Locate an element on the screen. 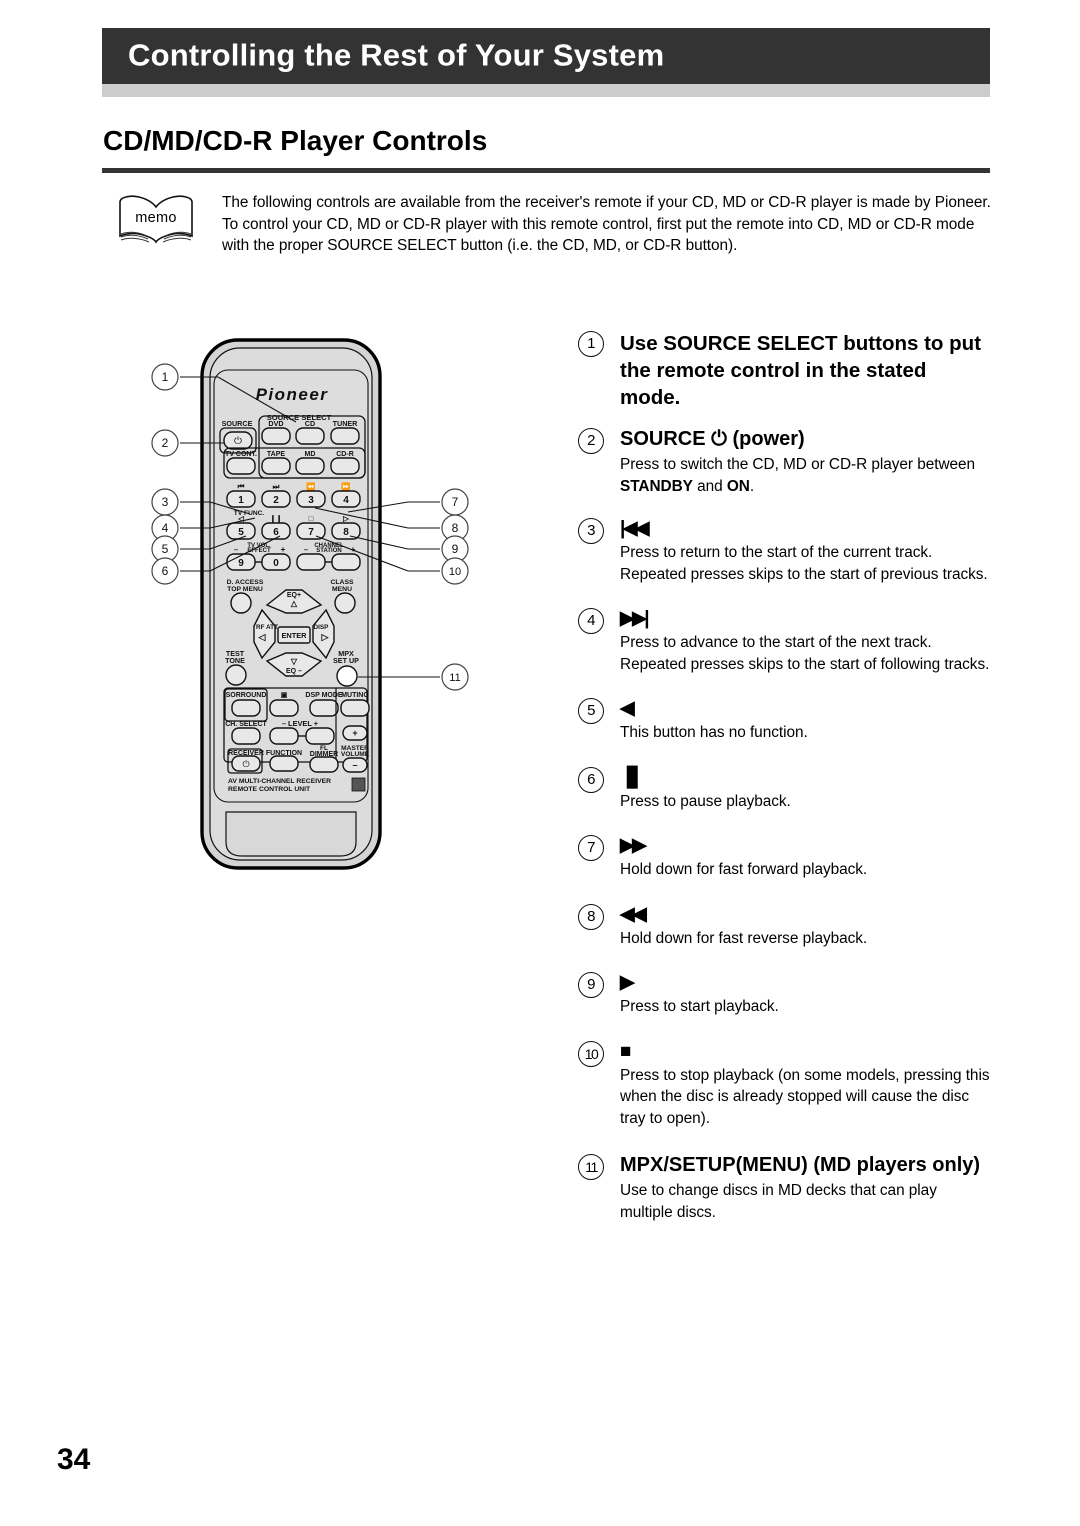  control-body-6: Press to pause playback. is located at coordinates (705, 801).